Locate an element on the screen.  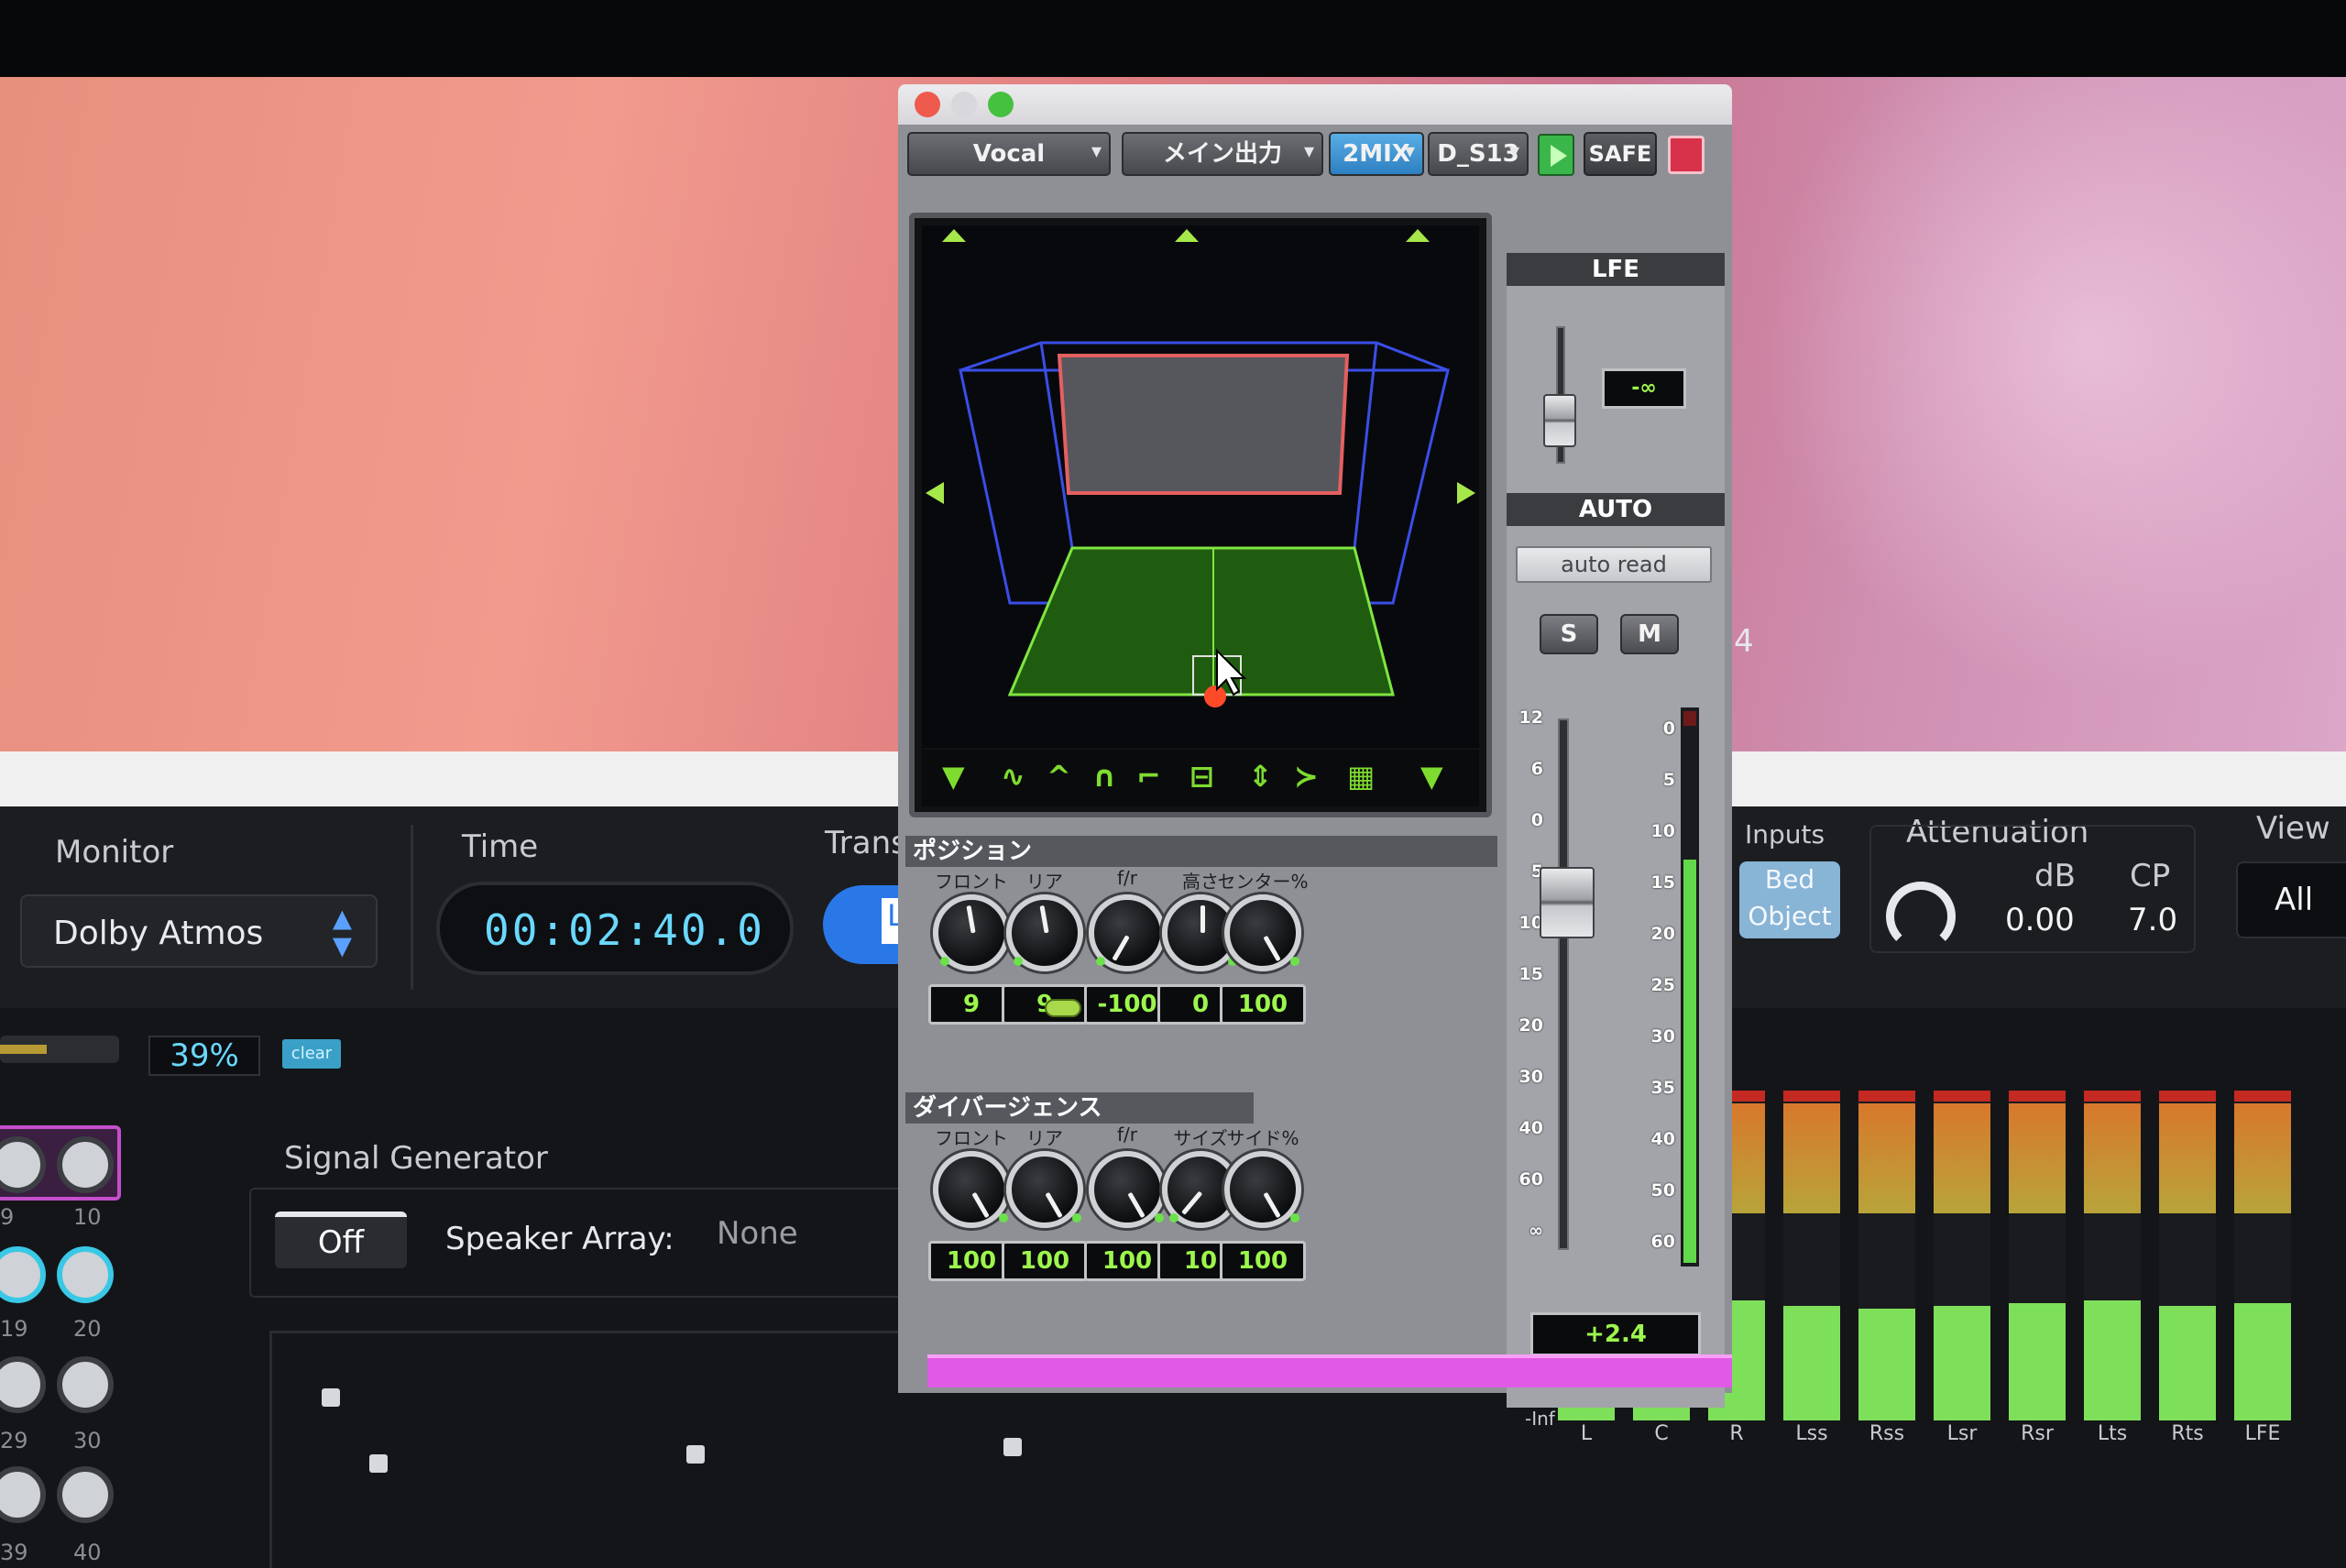
cp-value: 7.0 is located at coordinates (2152, 920).